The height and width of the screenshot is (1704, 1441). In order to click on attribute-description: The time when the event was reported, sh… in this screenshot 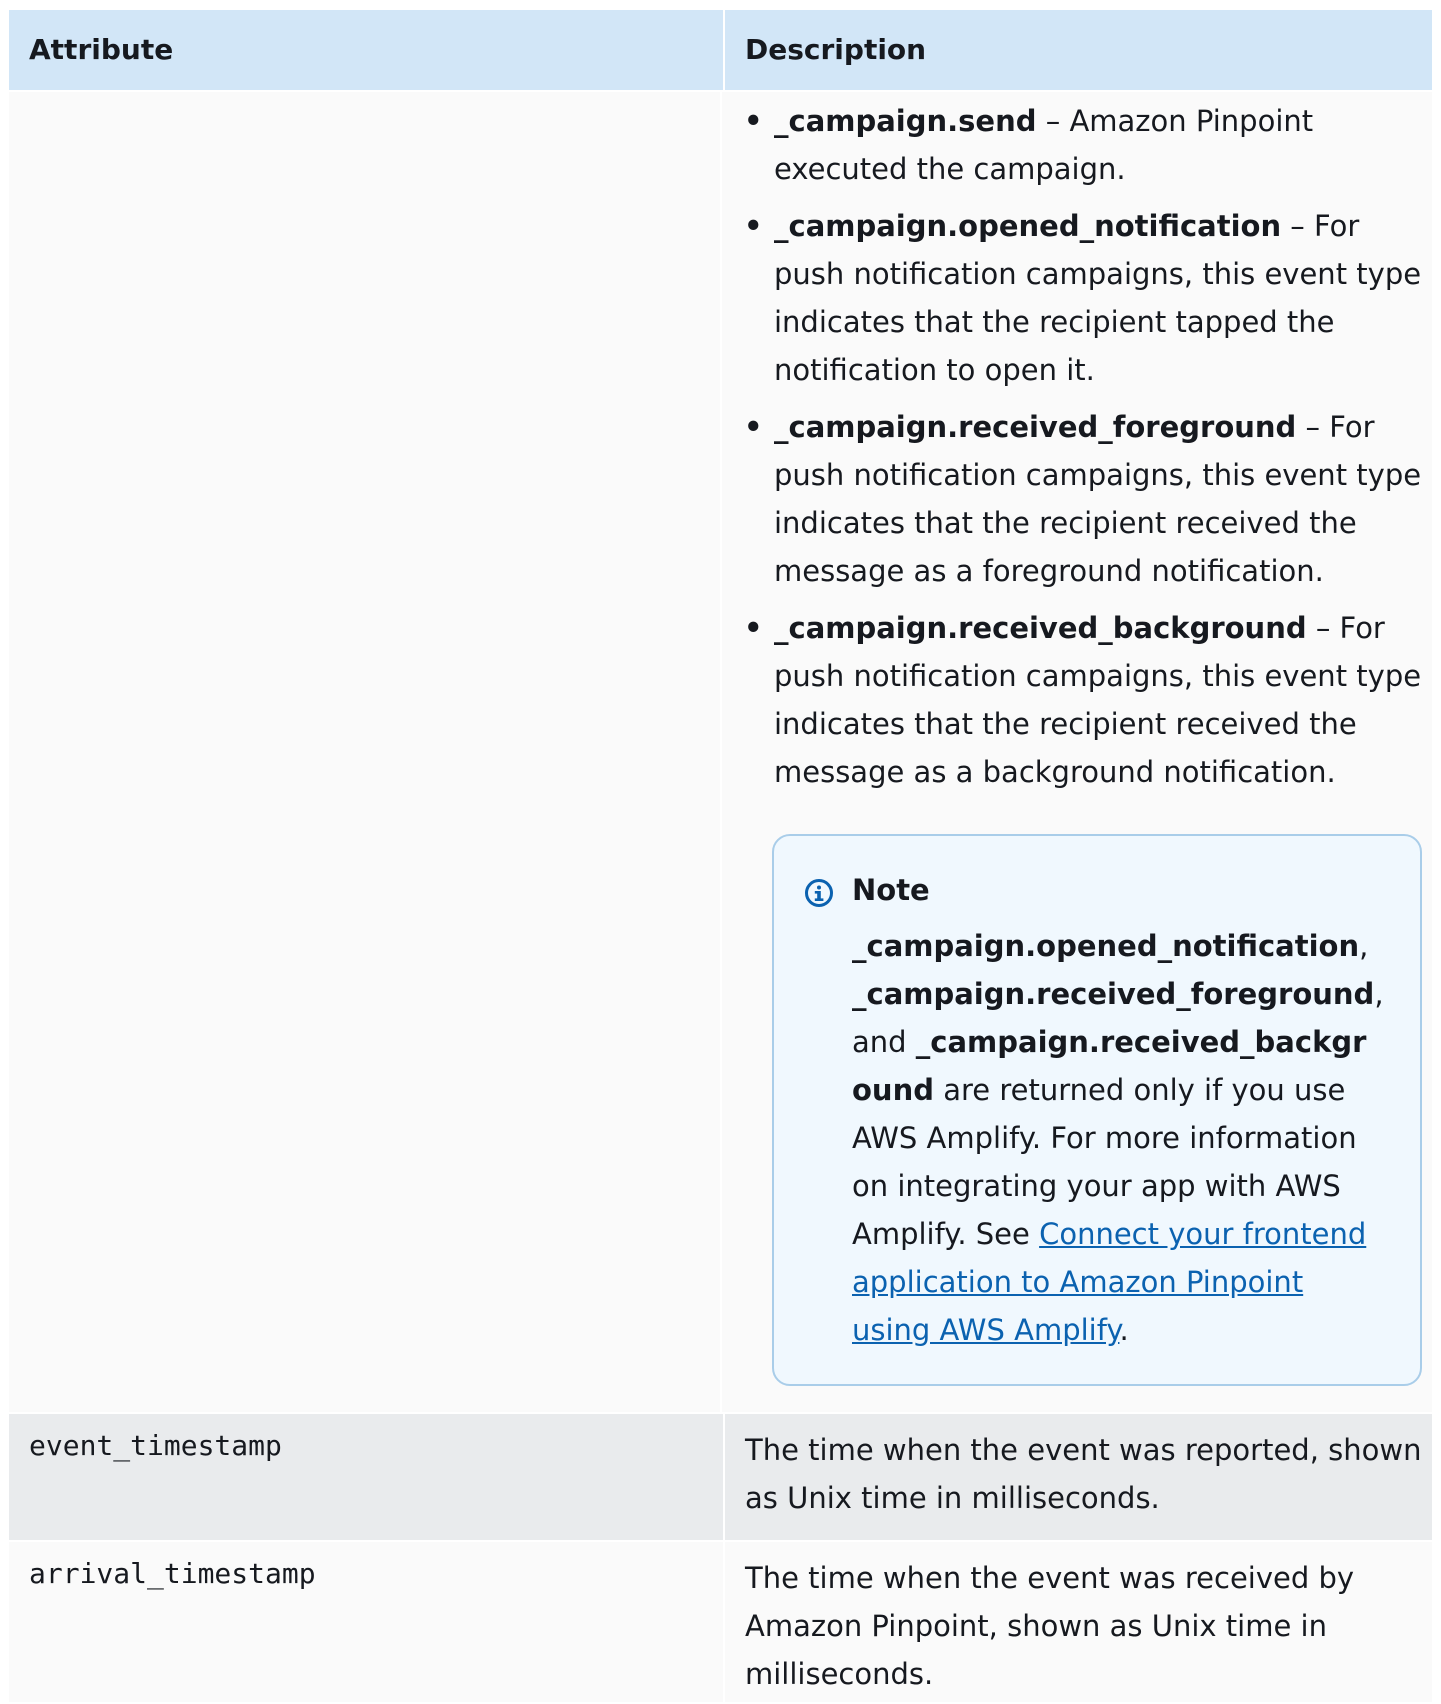, I will do `click(1083, 1474)`.